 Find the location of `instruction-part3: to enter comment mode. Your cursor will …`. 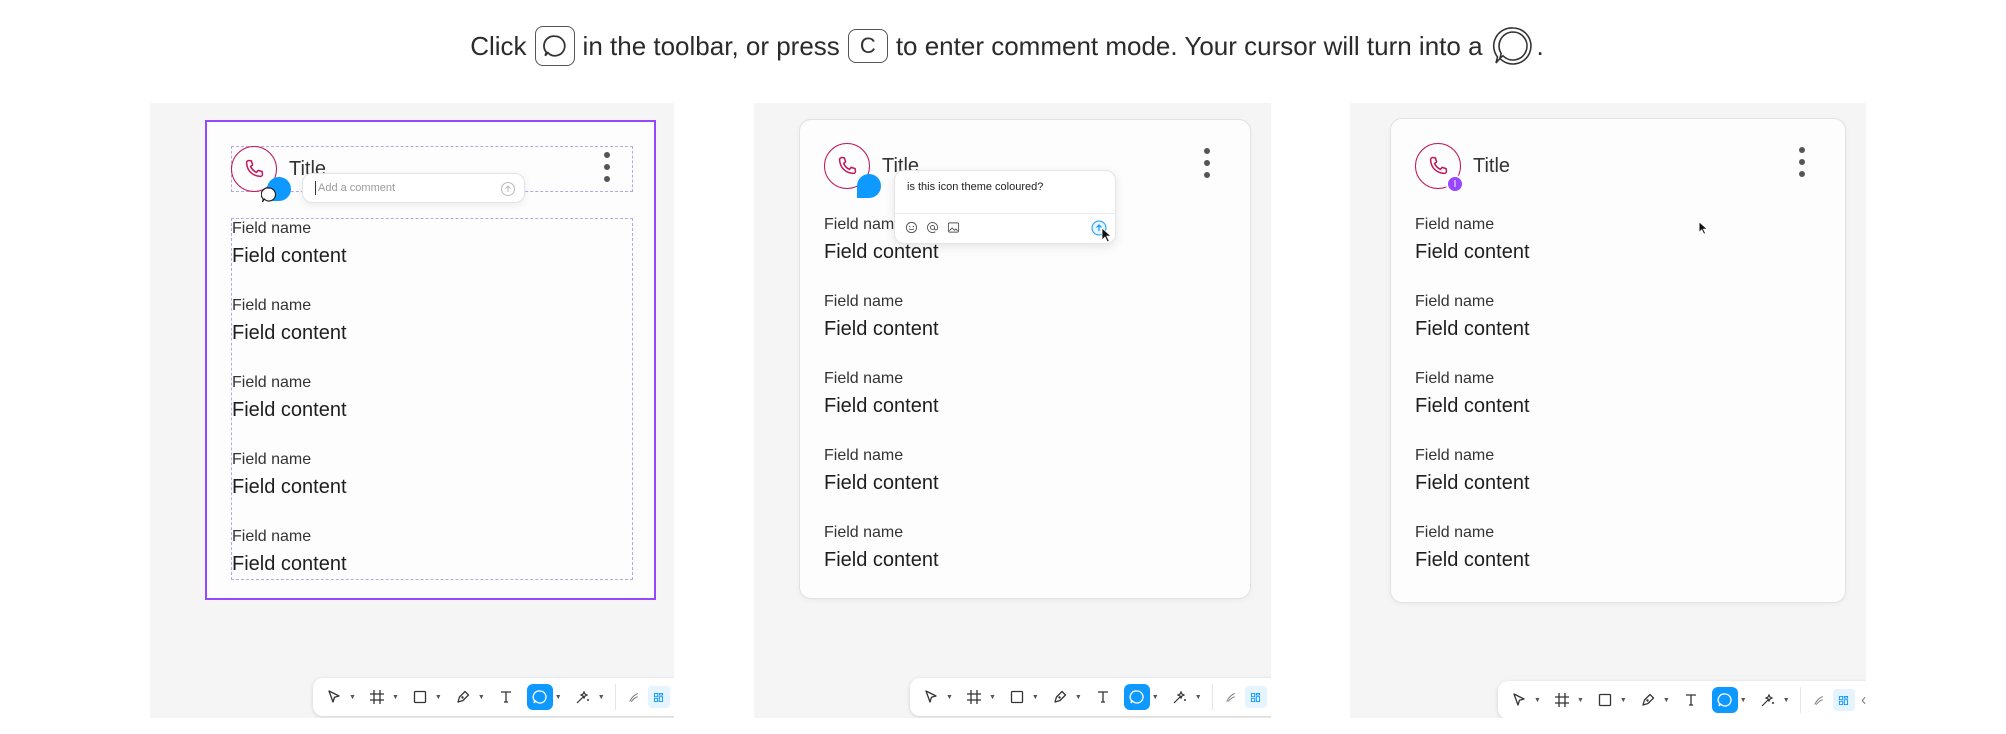

instruction-part3: to enter comment mode. Your cursor will … is located at coordinates (1189, 45).